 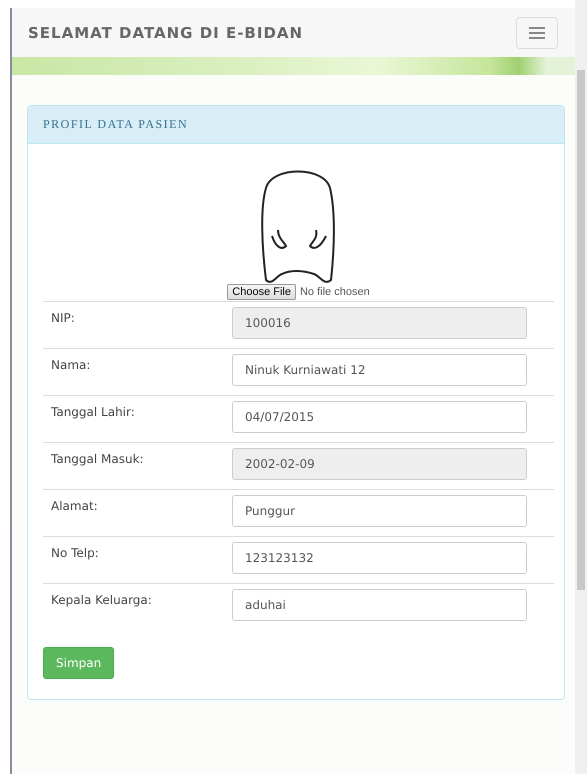 I want to click on input-field: Ninuk Kurniawati 12, so click(x=379, y=370).